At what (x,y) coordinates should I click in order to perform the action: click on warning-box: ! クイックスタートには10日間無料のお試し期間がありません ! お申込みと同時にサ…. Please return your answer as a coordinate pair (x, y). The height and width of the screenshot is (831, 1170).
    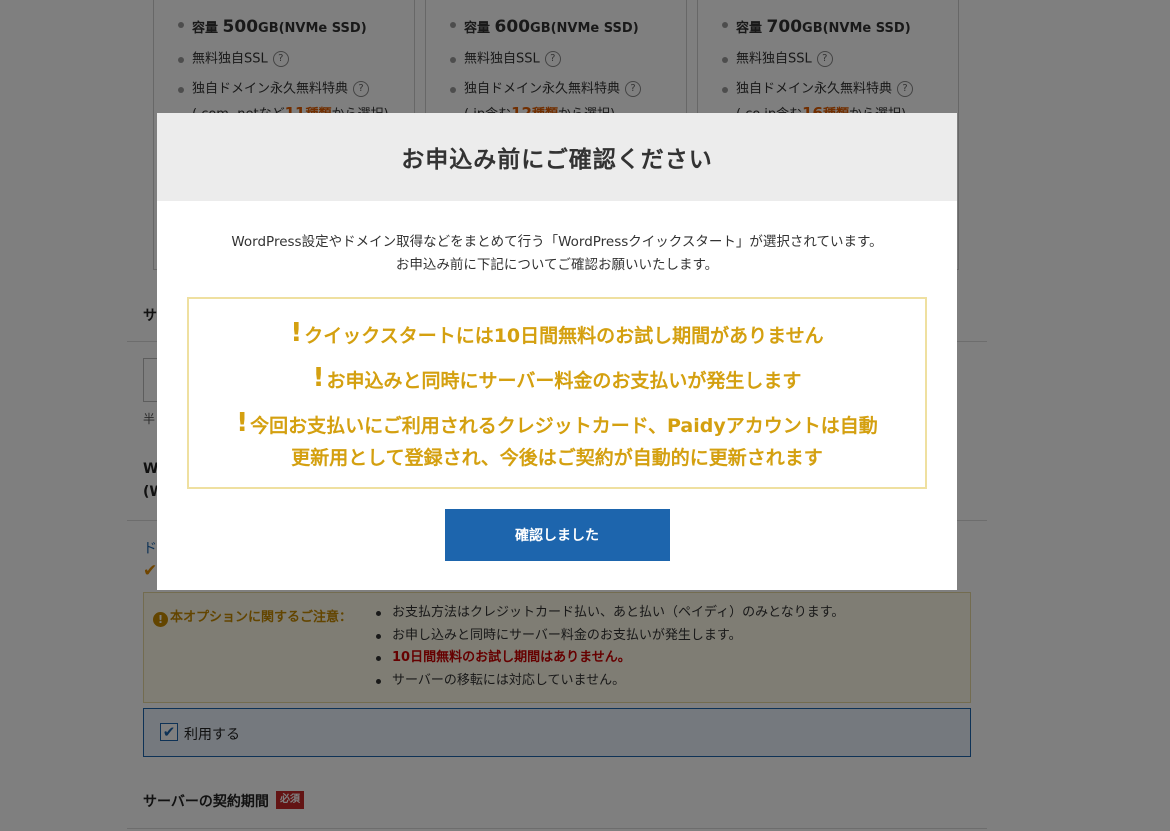
    Looking at the image, I should click on (557, 393).